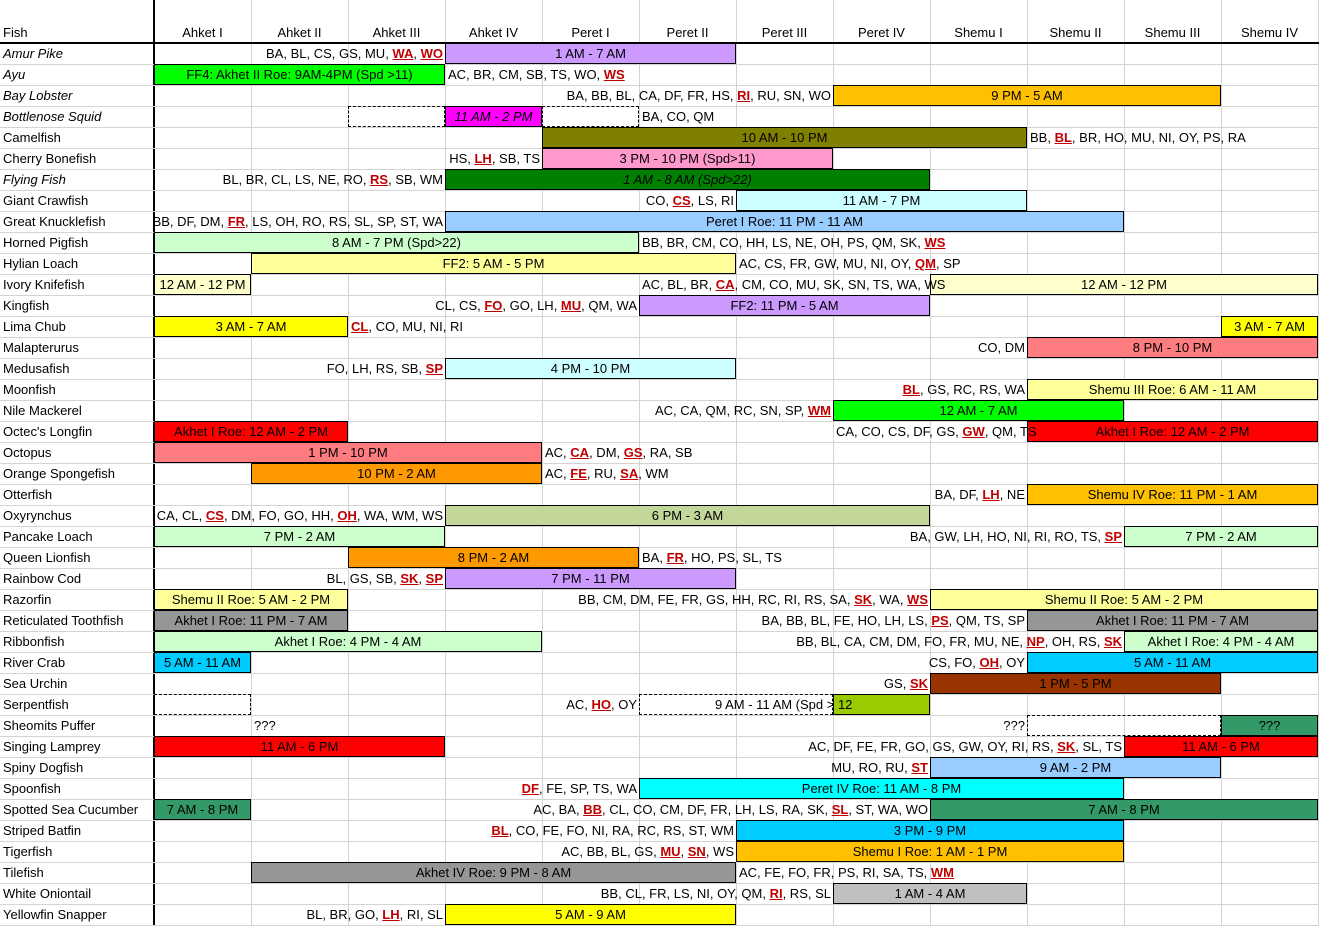 The image size is (1319, 926). What do you see at coordinates (34, 662) in the screenshot?
I see `fish-name: River Crab` at bounding box center [34, 662].